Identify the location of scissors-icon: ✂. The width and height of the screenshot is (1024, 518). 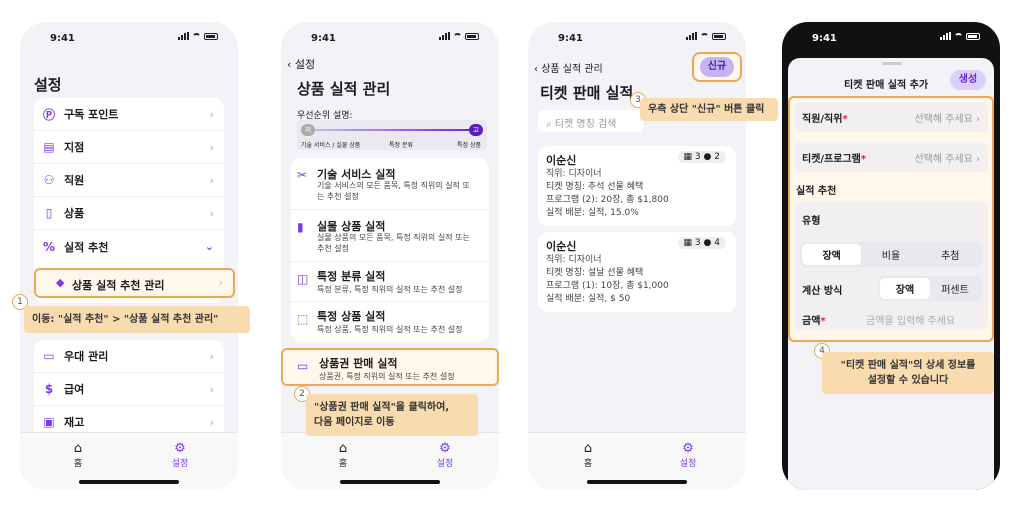
(302, 175).